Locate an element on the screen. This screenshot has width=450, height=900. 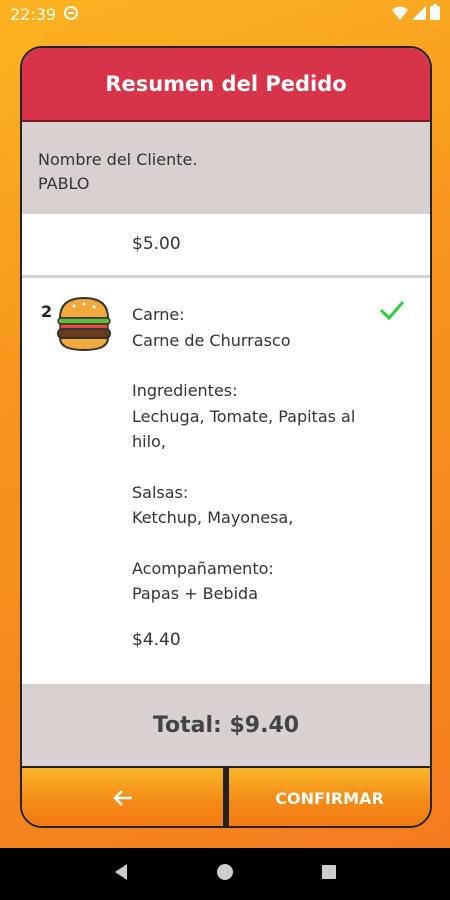
client-label: Nombre del Cliente. is located at coordinates (118, 159).